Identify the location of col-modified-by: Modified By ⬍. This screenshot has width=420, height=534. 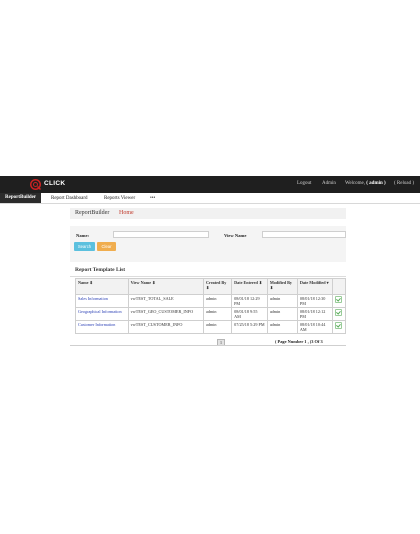
(282, 286).